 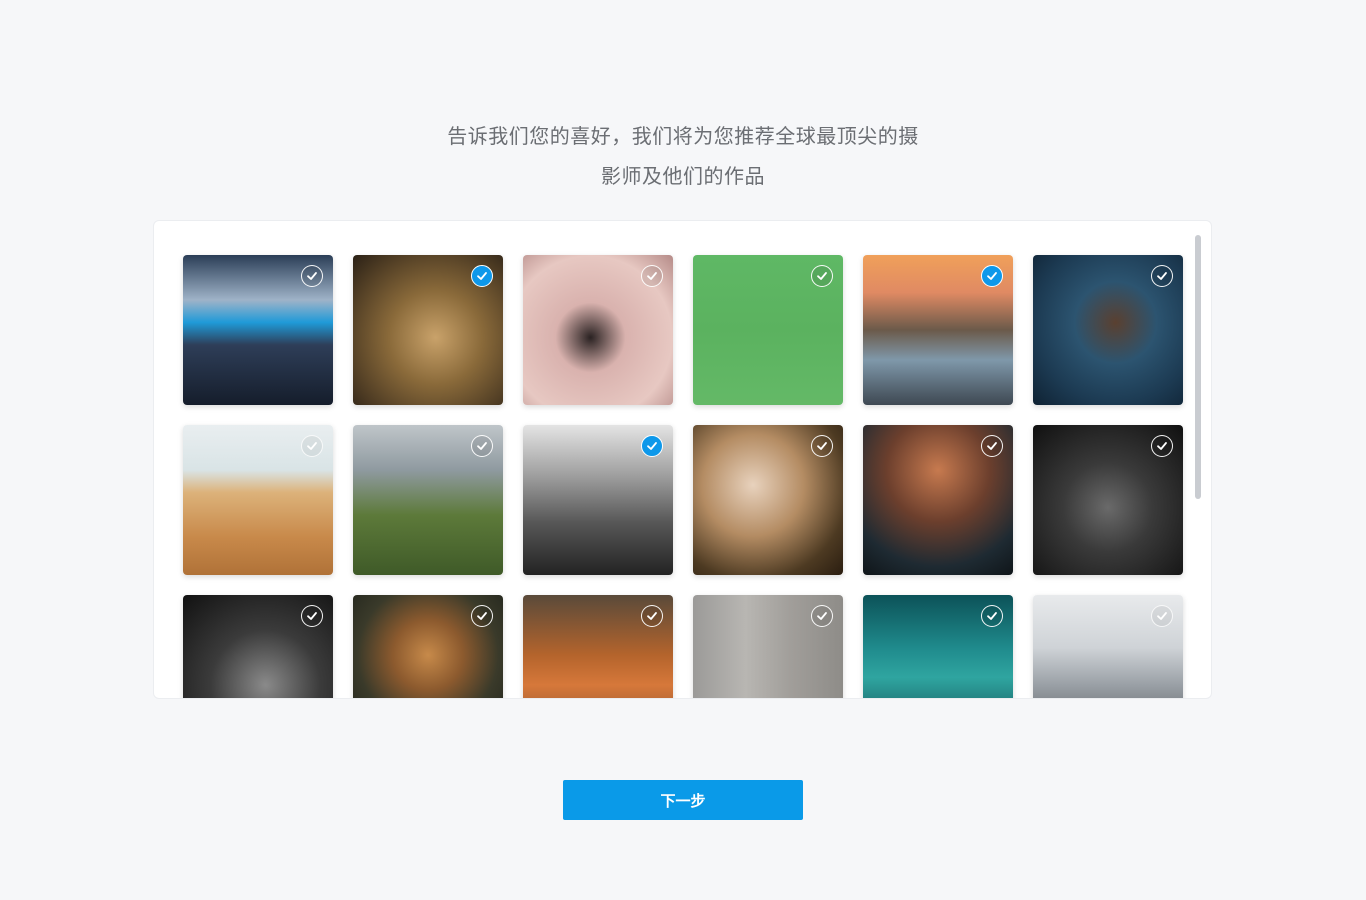 What do you see at coordinates (598, 500) in the screenshot?
I see `photo-tile-street-bw` at bounding box center [598, 500].